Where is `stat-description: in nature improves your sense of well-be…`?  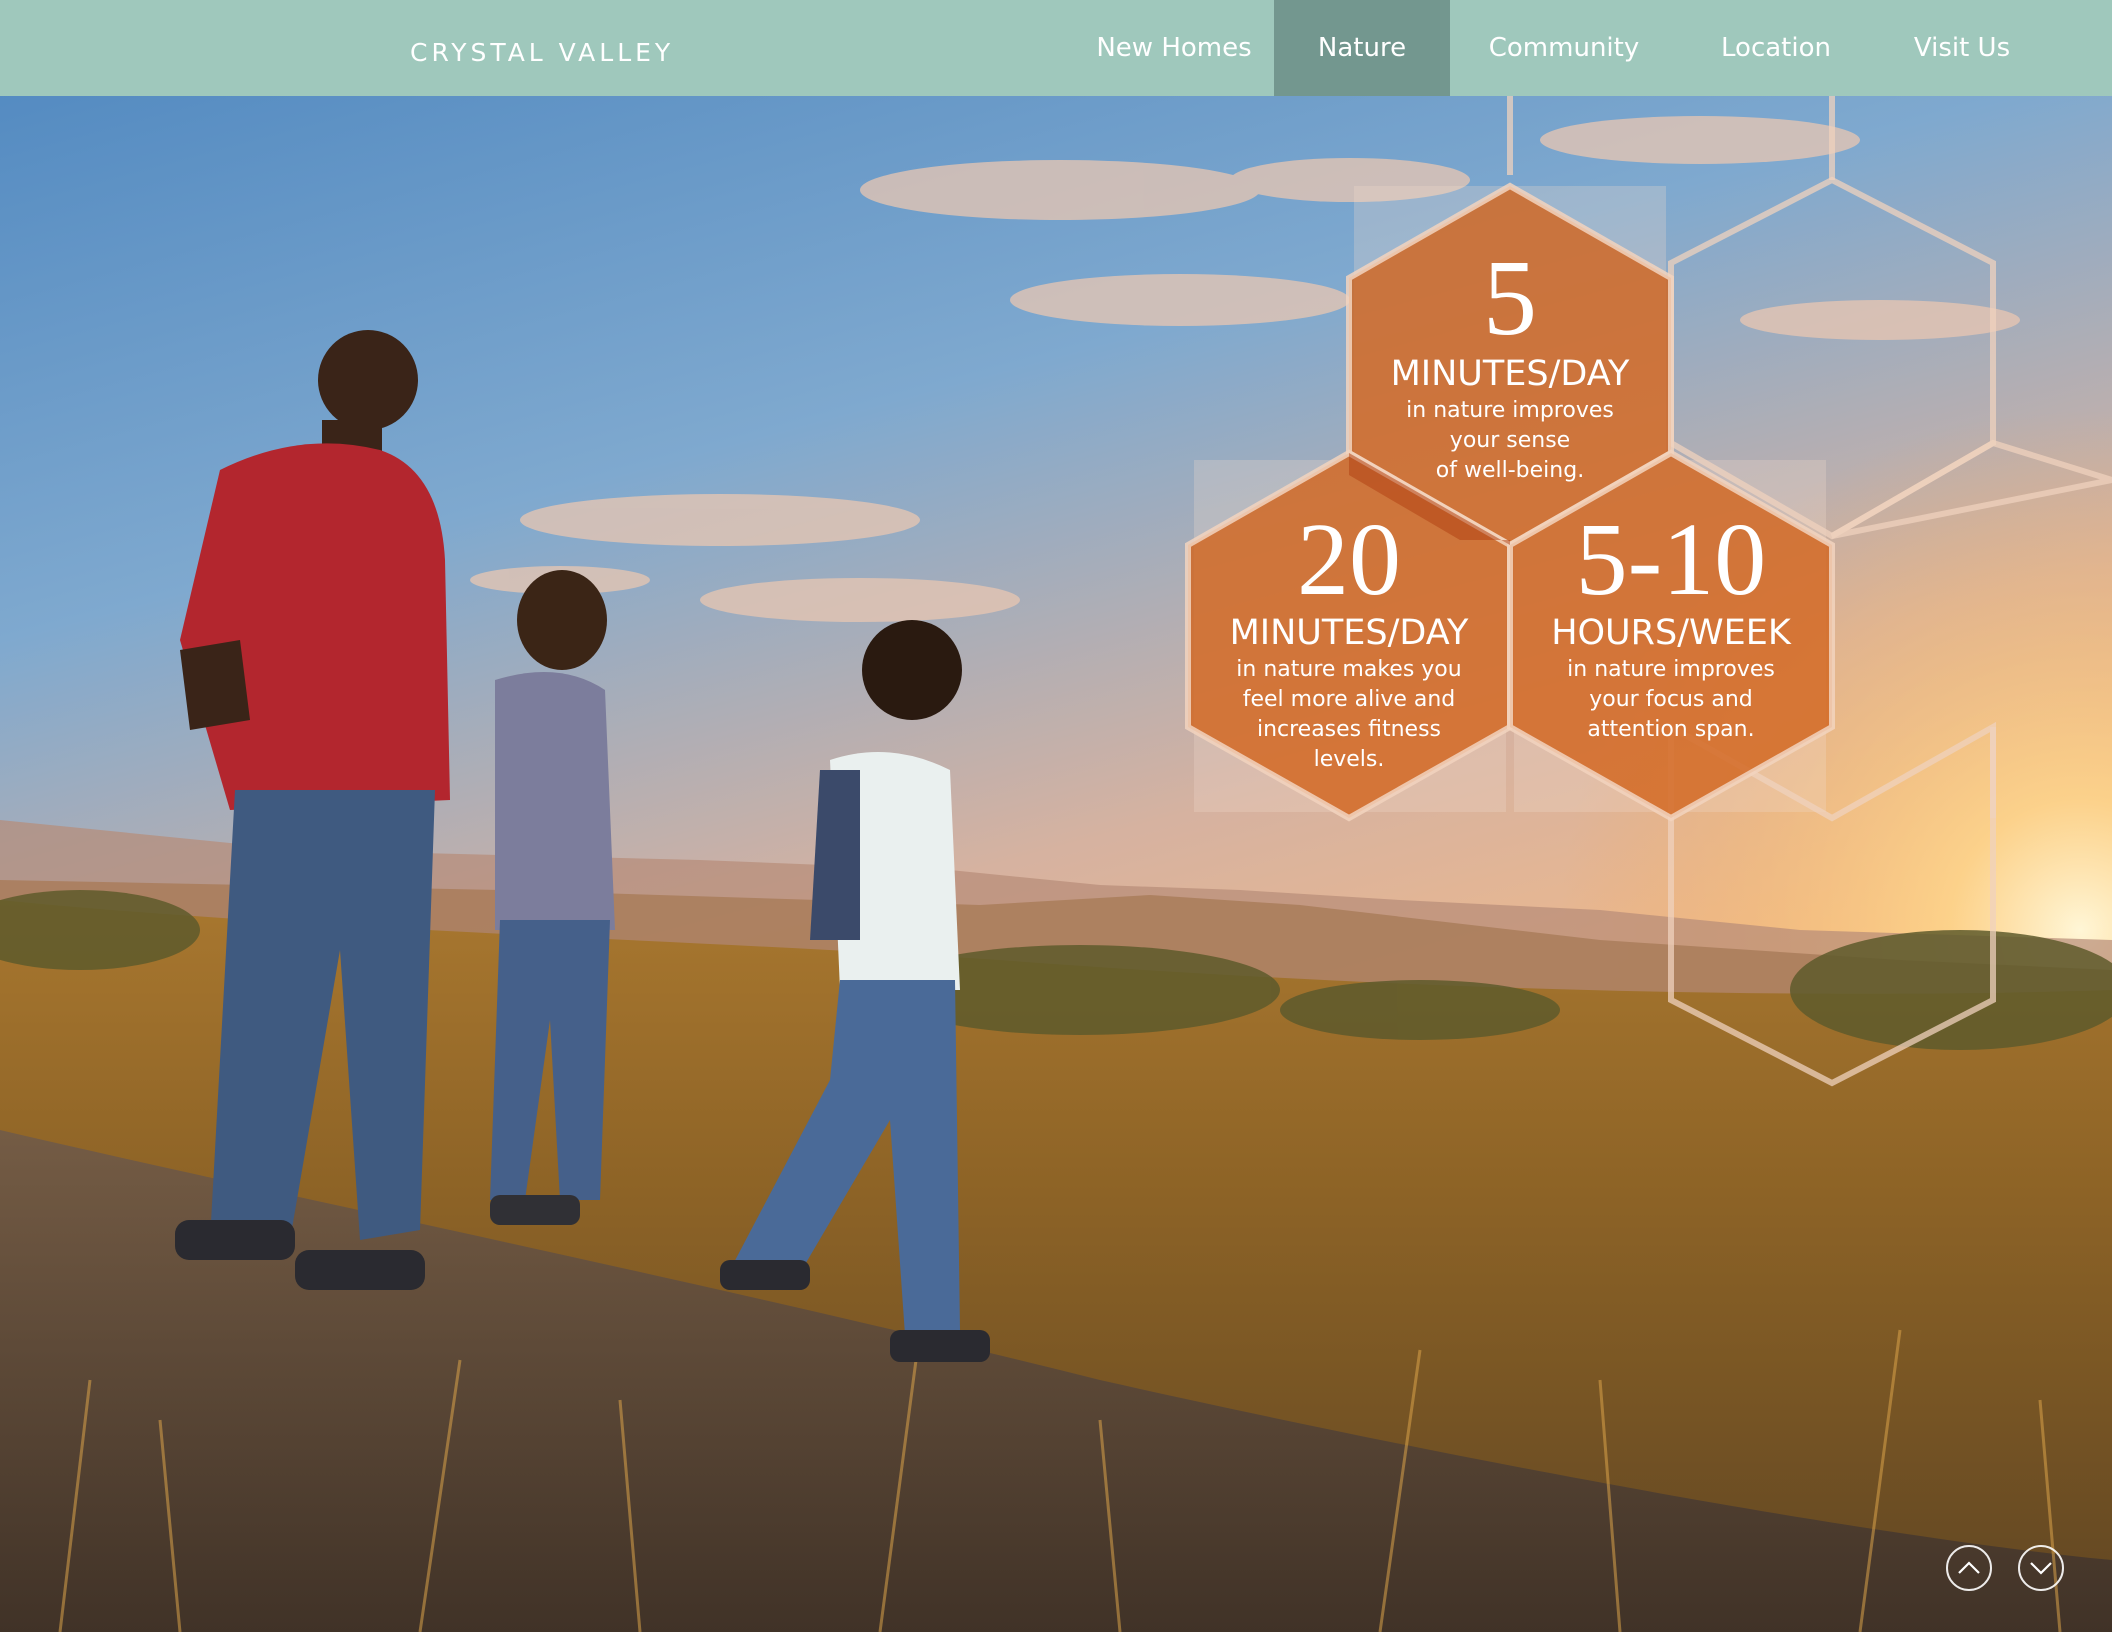
stat-description: in nature improves your sense of well-be… is located at coordinates (1510, 440).